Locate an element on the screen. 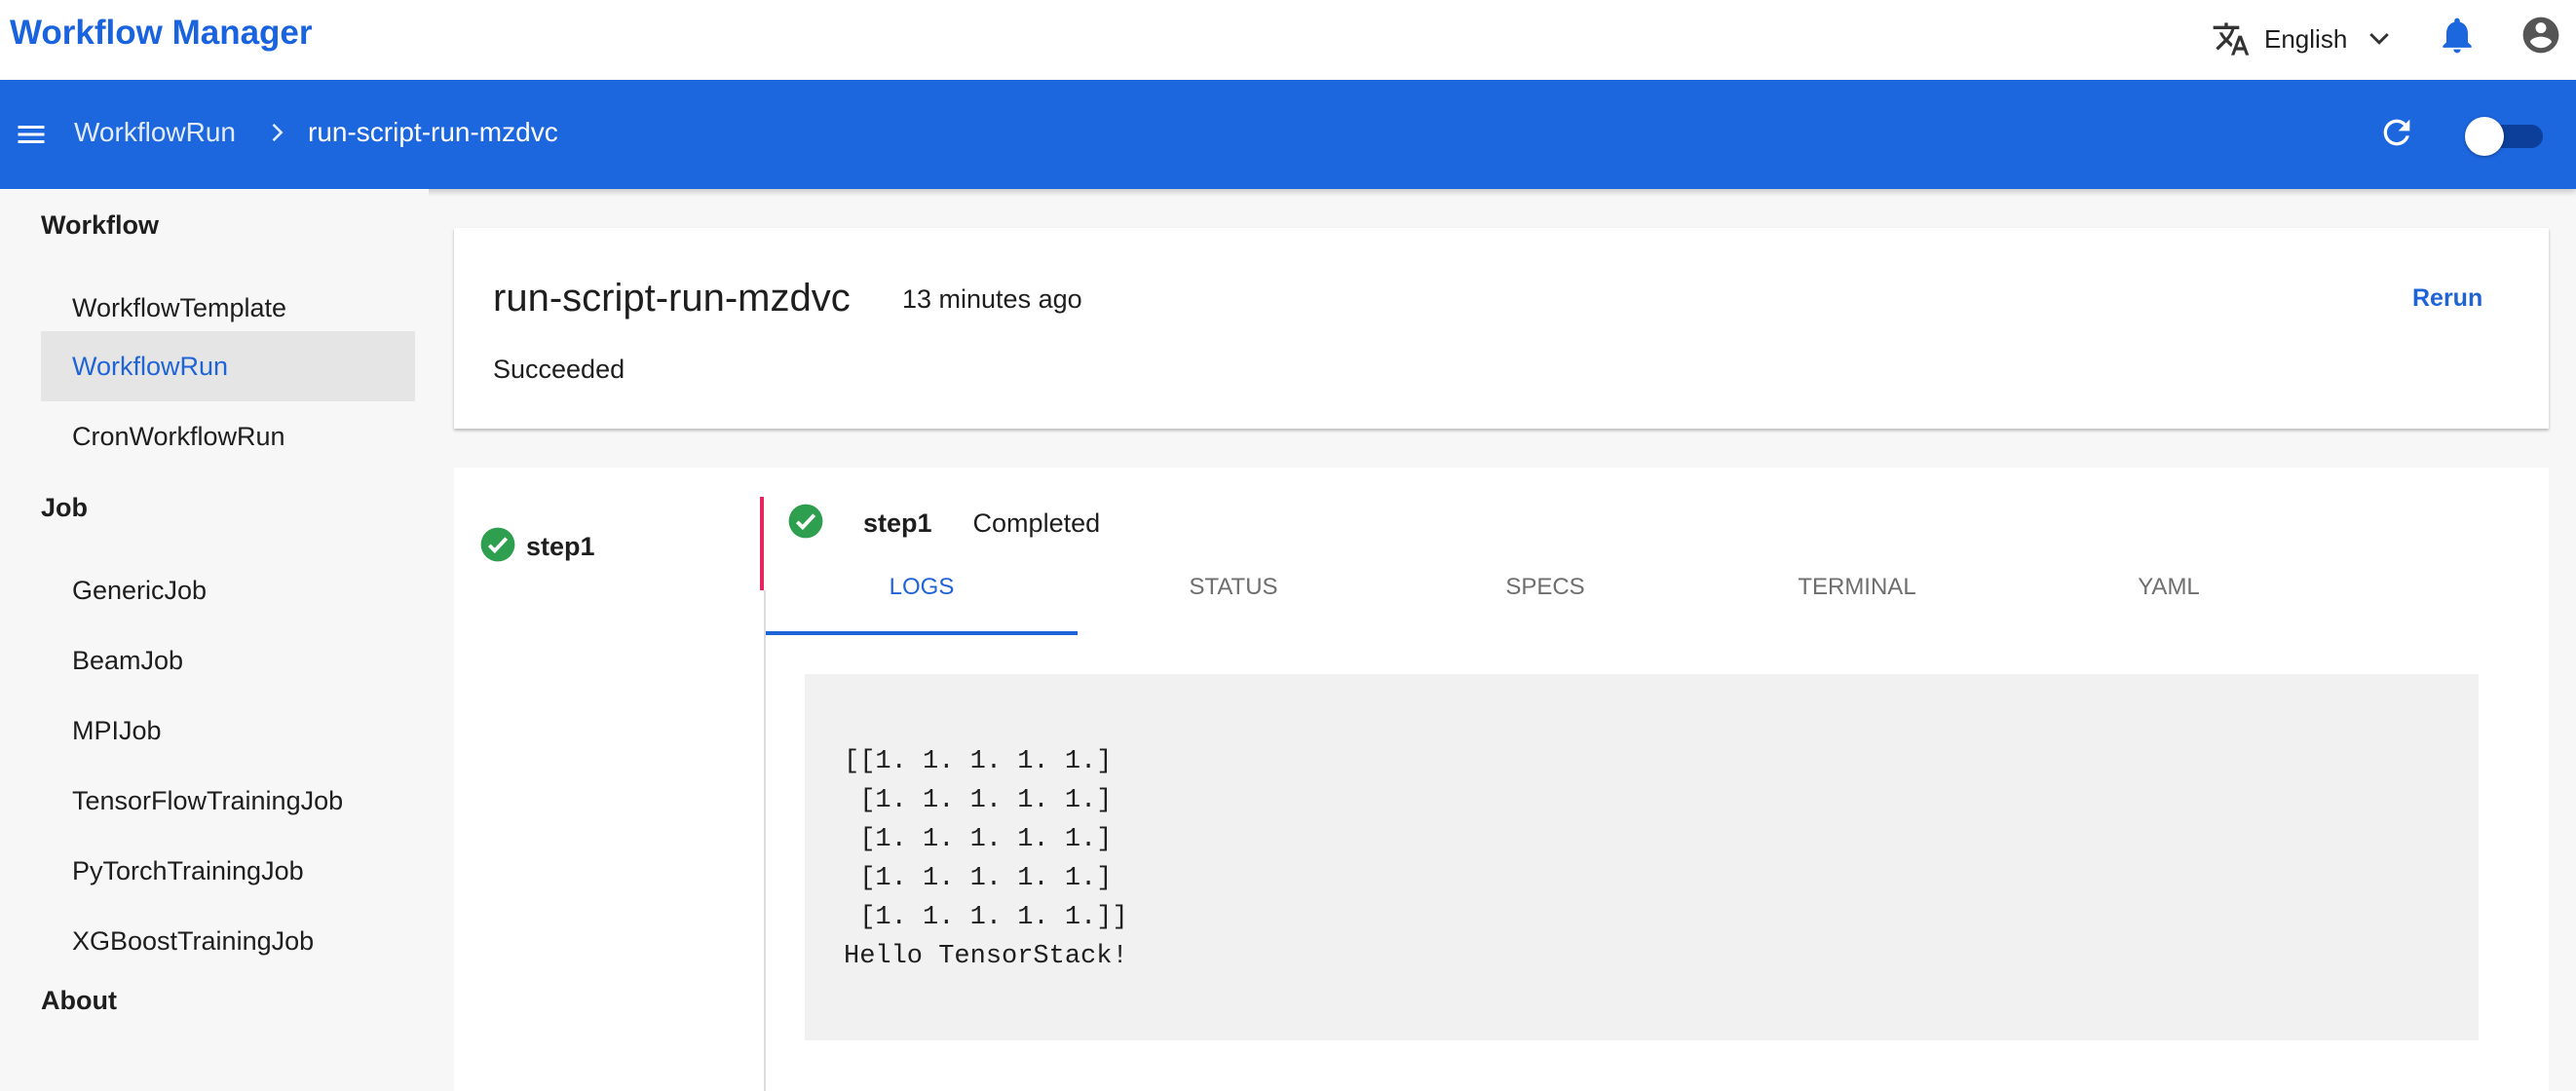 The height and width of the screenshot is (1091, 2576). run-status: Succeeded is located at coordinates (559, 369).